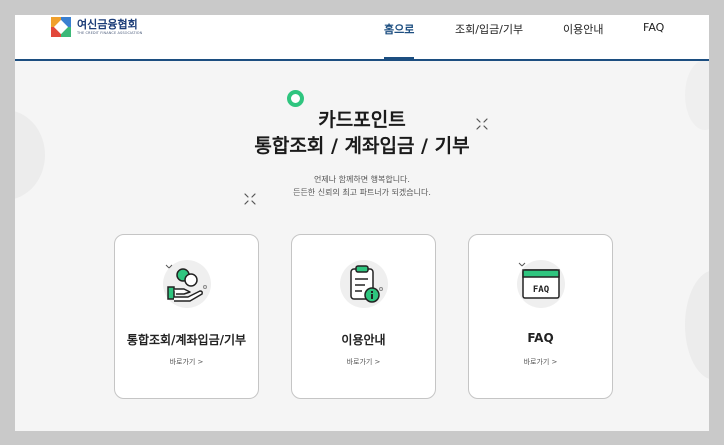  What do you see at coordinates (295, 98) in the screenshot?
I see `decorative-ring` at bounding box center [295, 98].